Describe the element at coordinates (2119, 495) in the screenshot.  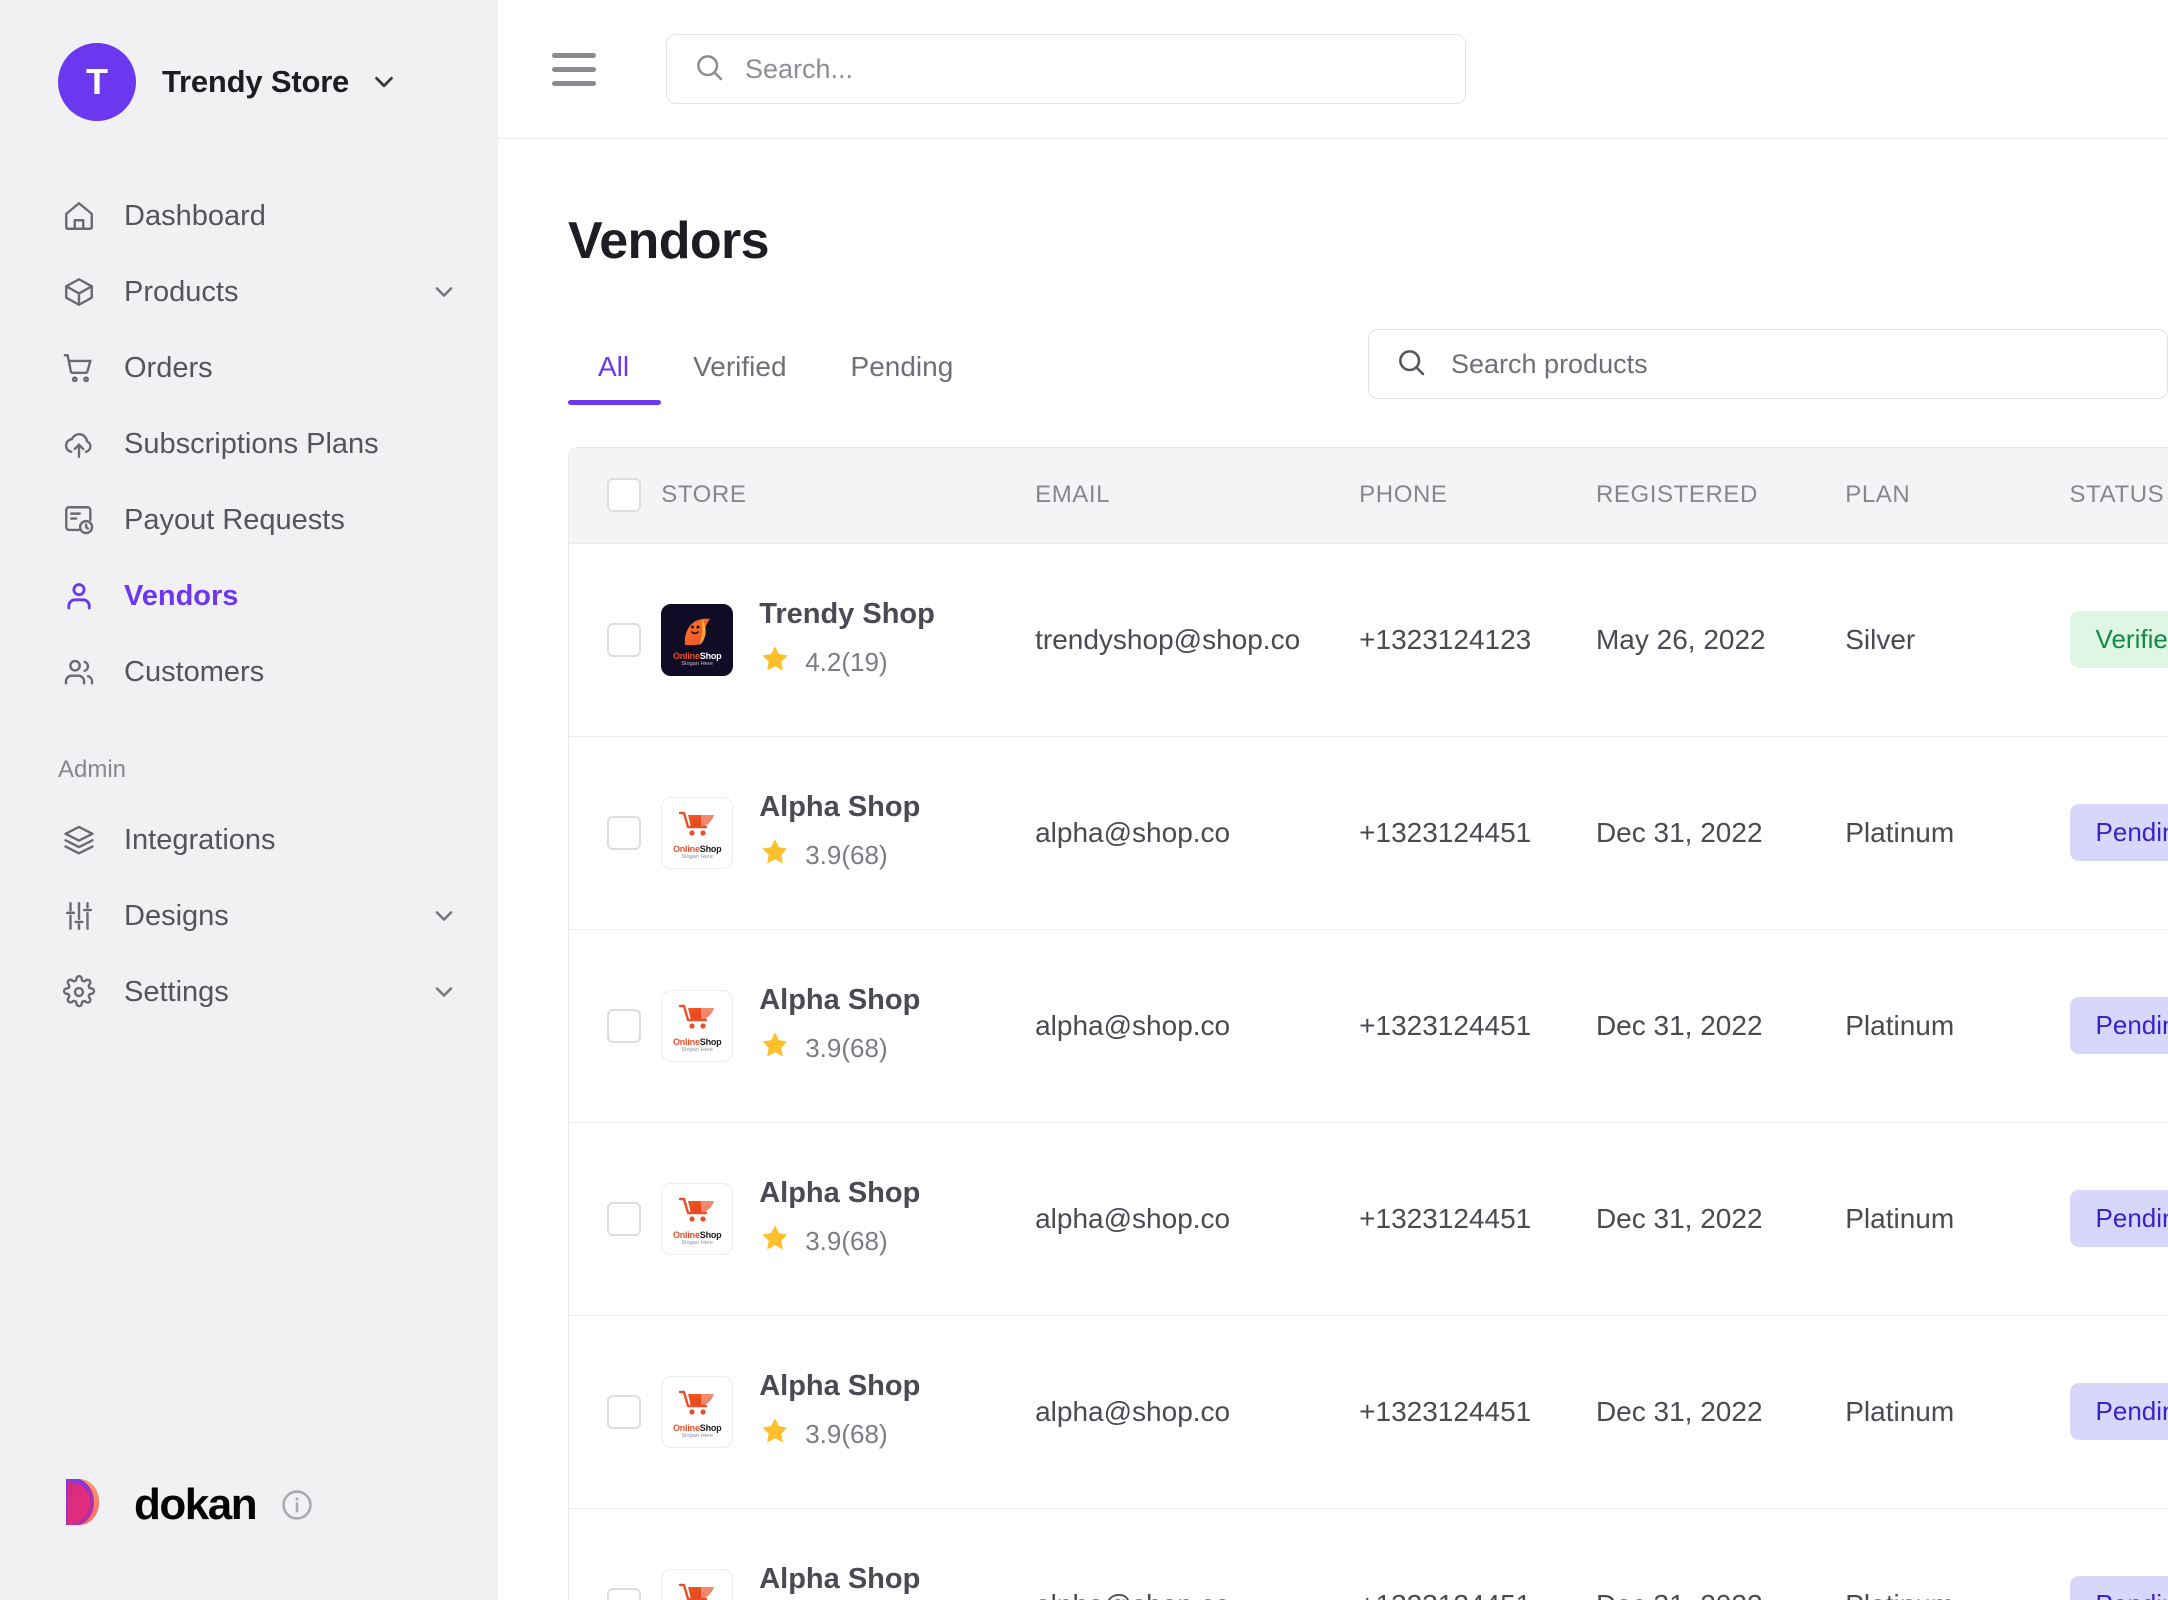
I see `column-header-status: STATUS` at that location.